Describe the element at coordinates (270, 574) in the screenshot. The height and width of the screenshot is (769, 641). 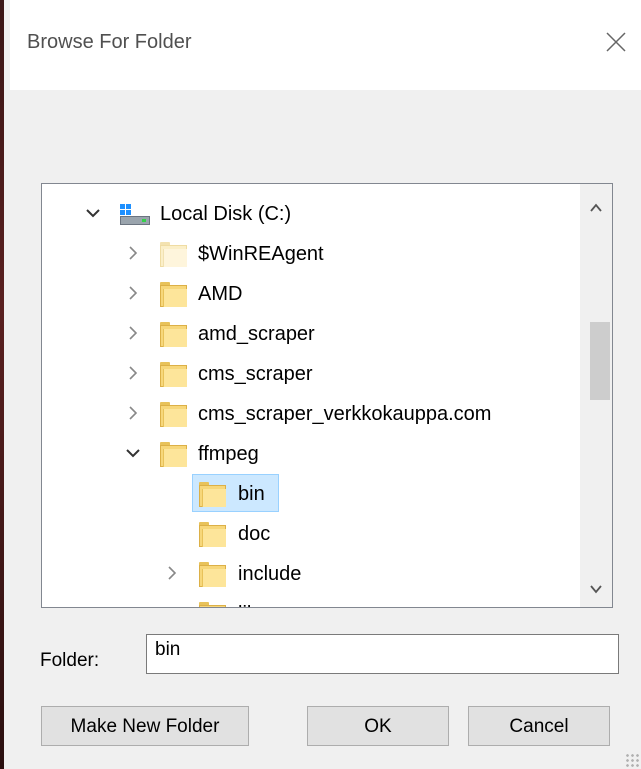
I see `tree-item-label: include` at that location.